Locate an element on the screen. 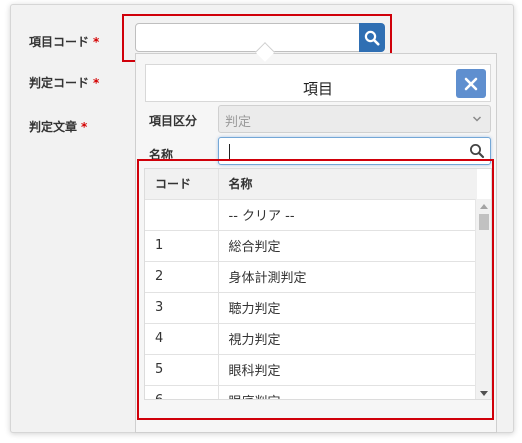 This screenshot has width=522, height=443. judge-text-label: 判定文章 * is located at coordinates (58, 126).